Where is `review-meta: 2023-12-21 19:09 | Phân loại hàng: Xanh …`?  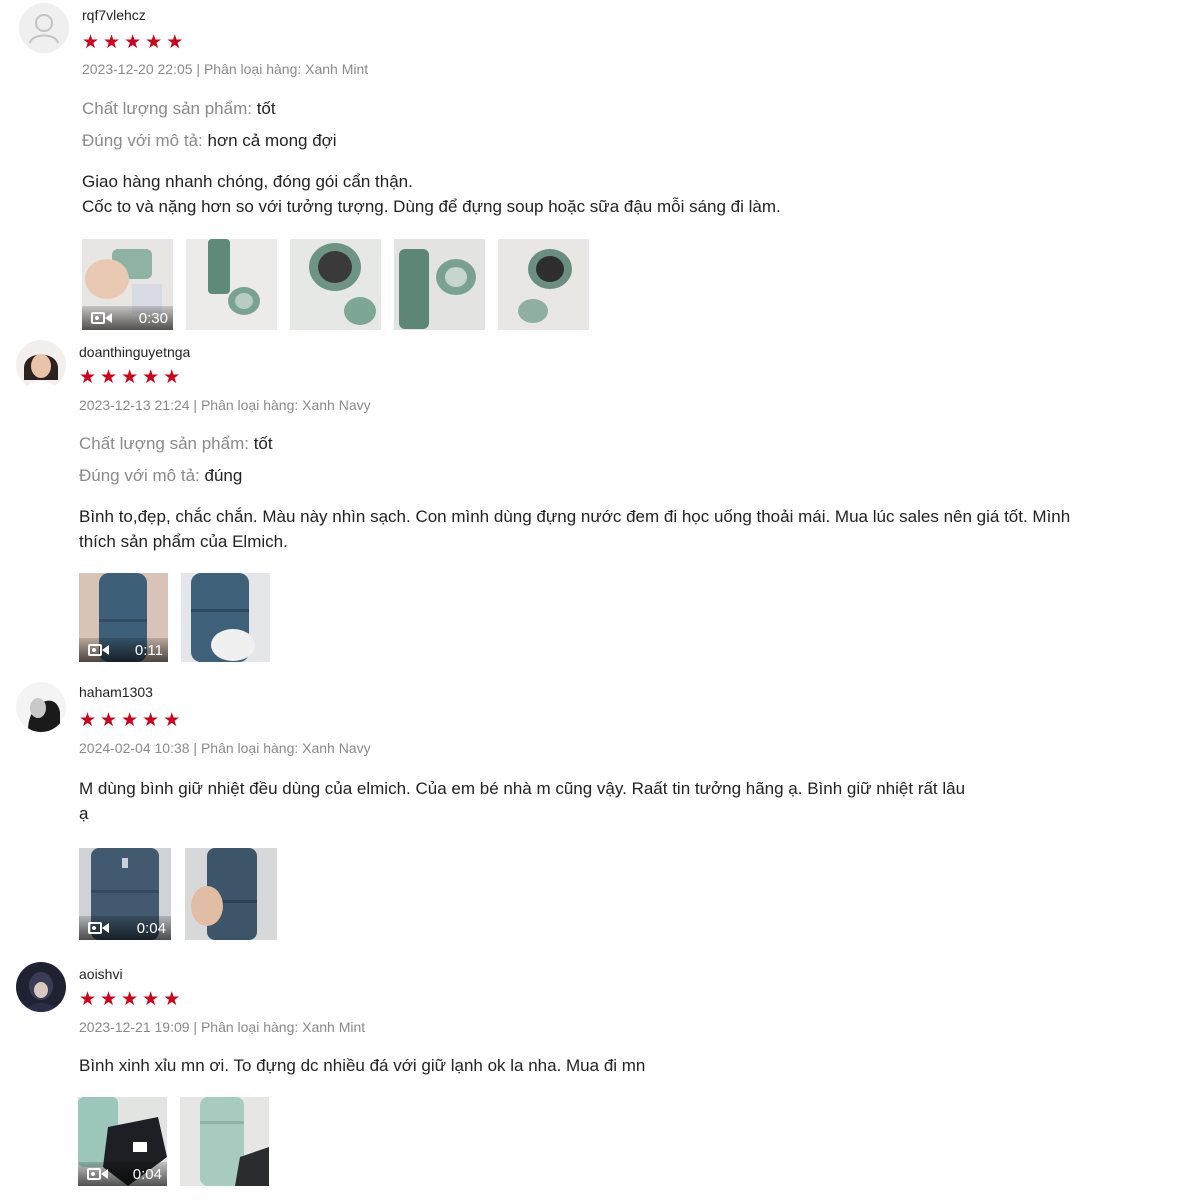
review-meta: 2023-12-21 19:09 | Phân loại hàng: Xanh … is located at coordinates (222, 1027).